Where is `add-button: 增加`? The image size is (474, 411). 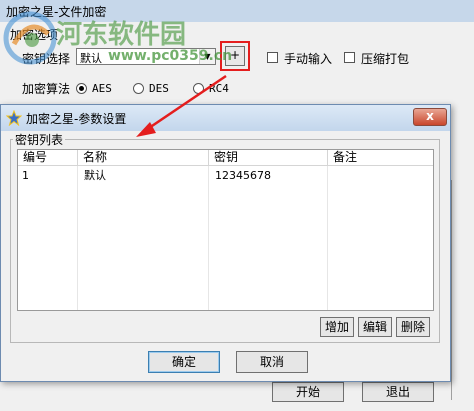
add-button: 增加 is located at coordinates (337, 327).